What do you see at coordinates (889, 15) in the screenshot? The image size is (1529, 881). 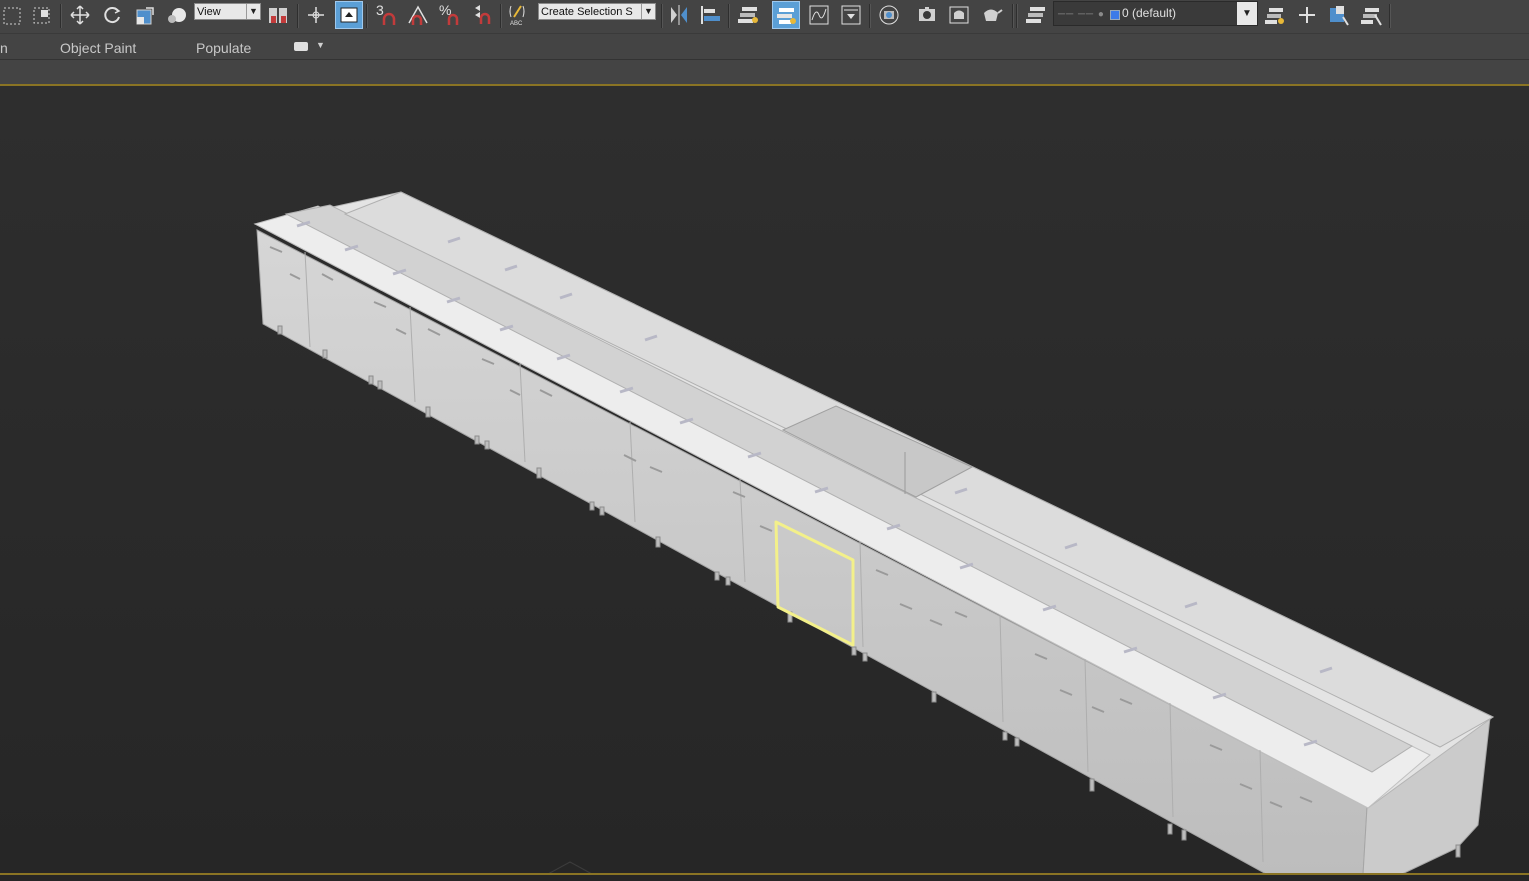 I see `material-editor-icon` at bounding box center [889, 15].